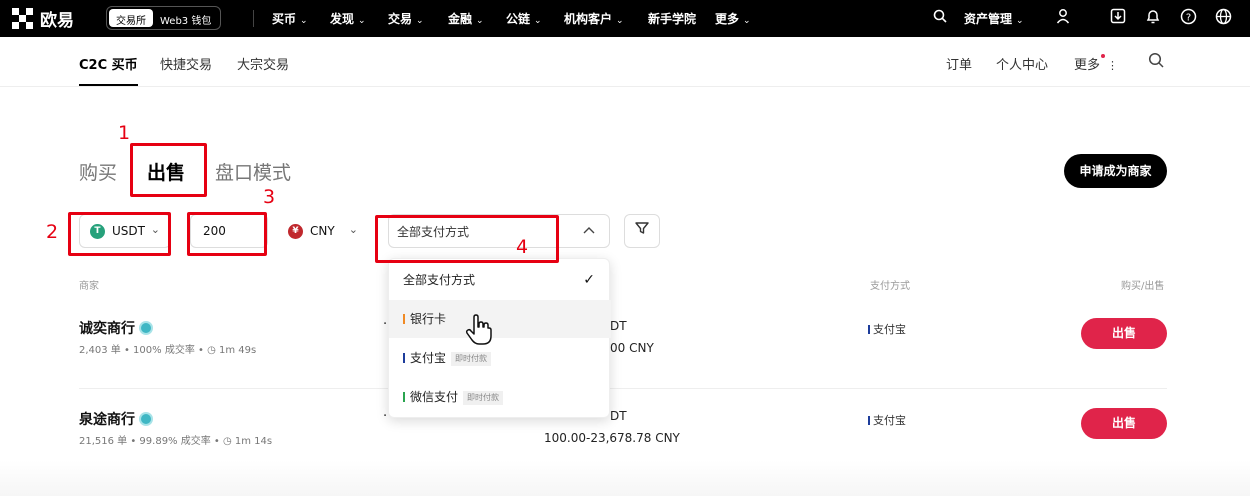 This screenshot has width=1250, height=496. I want to click on annotation-number-1: 1, so click(124, 133).